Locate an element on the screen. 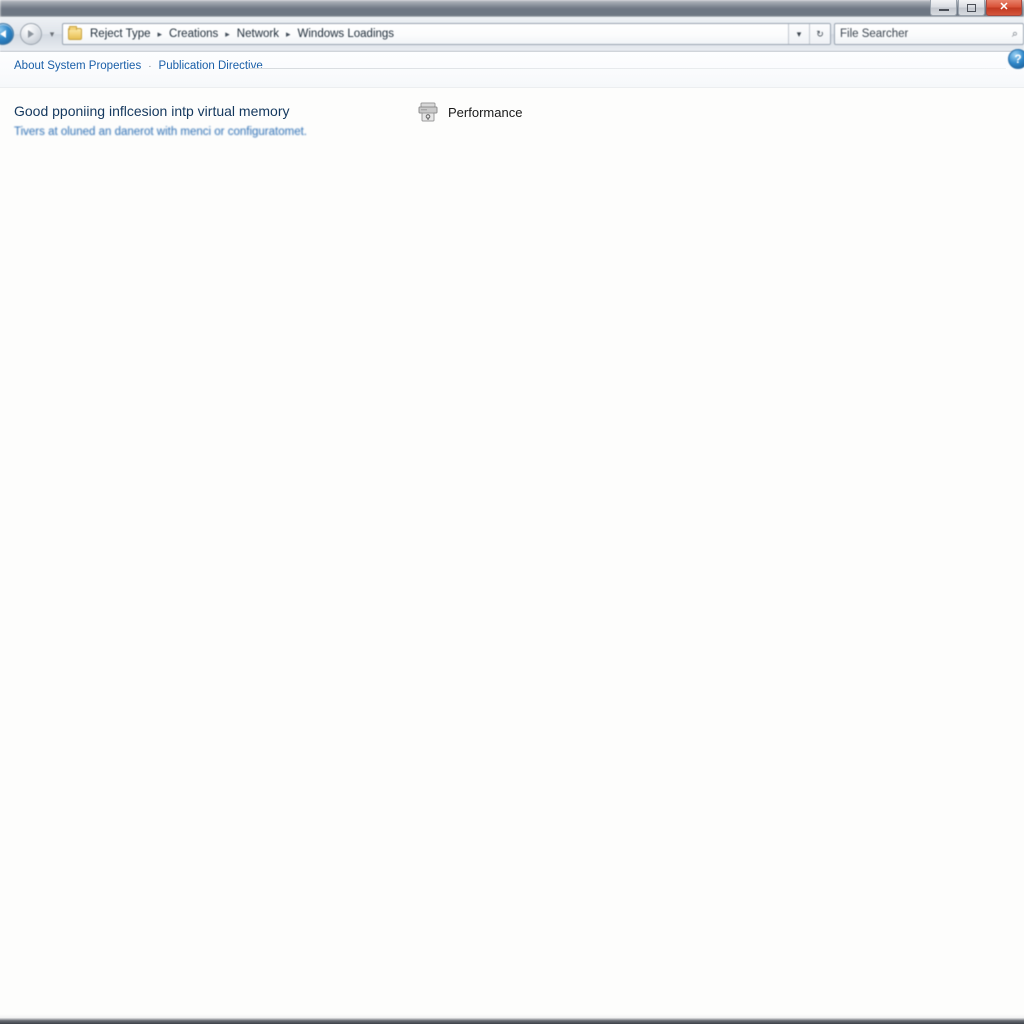 The height and width of the screenshot is (1024, 1024). back-arrow-icon is located at coordinates (3, 34).